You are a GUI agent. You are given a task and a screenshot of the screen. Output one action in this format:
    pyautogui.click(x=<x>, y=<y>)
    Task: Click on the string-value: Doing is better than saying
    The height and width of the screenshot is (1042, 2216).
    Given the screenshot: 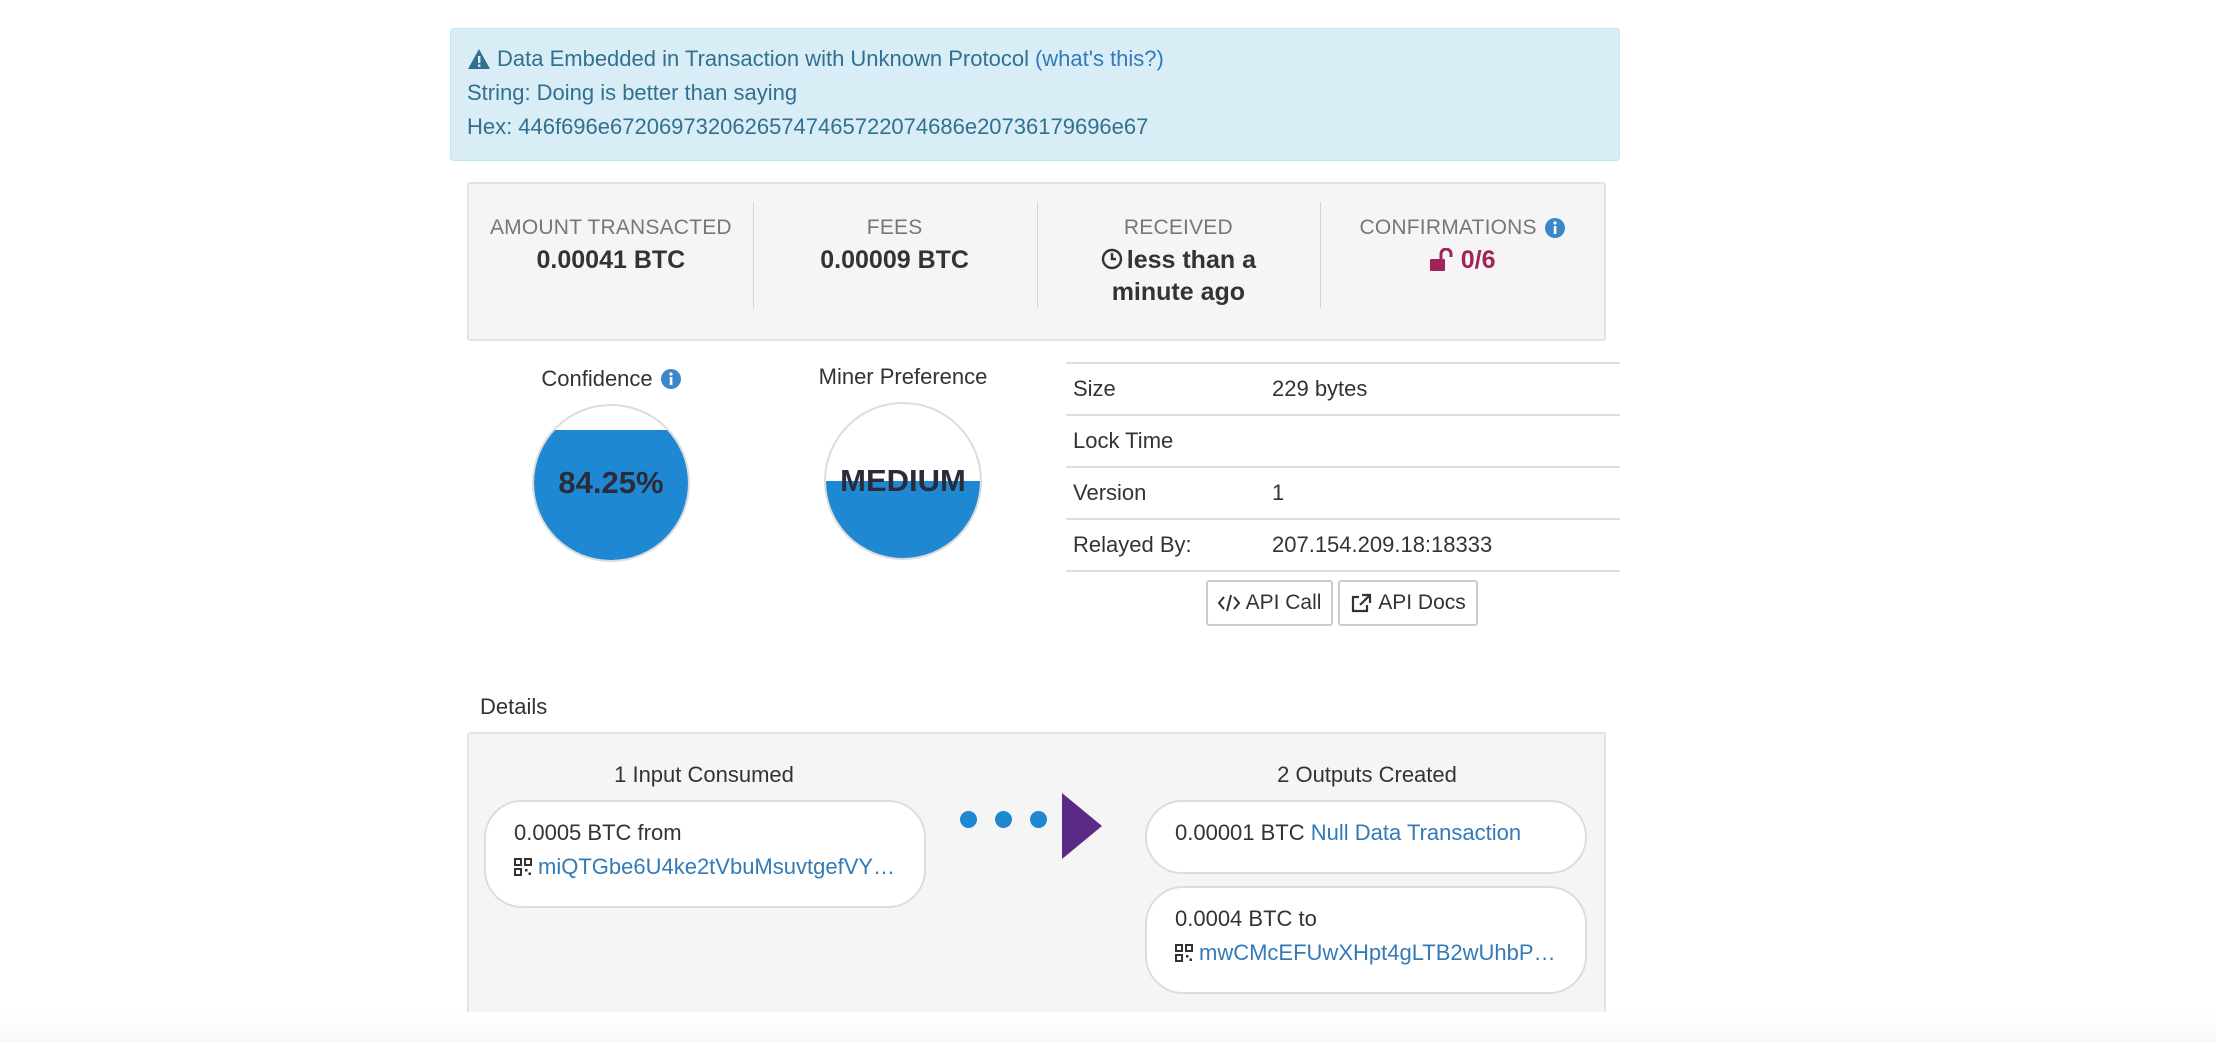 What is the action you would take?
    pyautogui.click(x=667, y=92)
    